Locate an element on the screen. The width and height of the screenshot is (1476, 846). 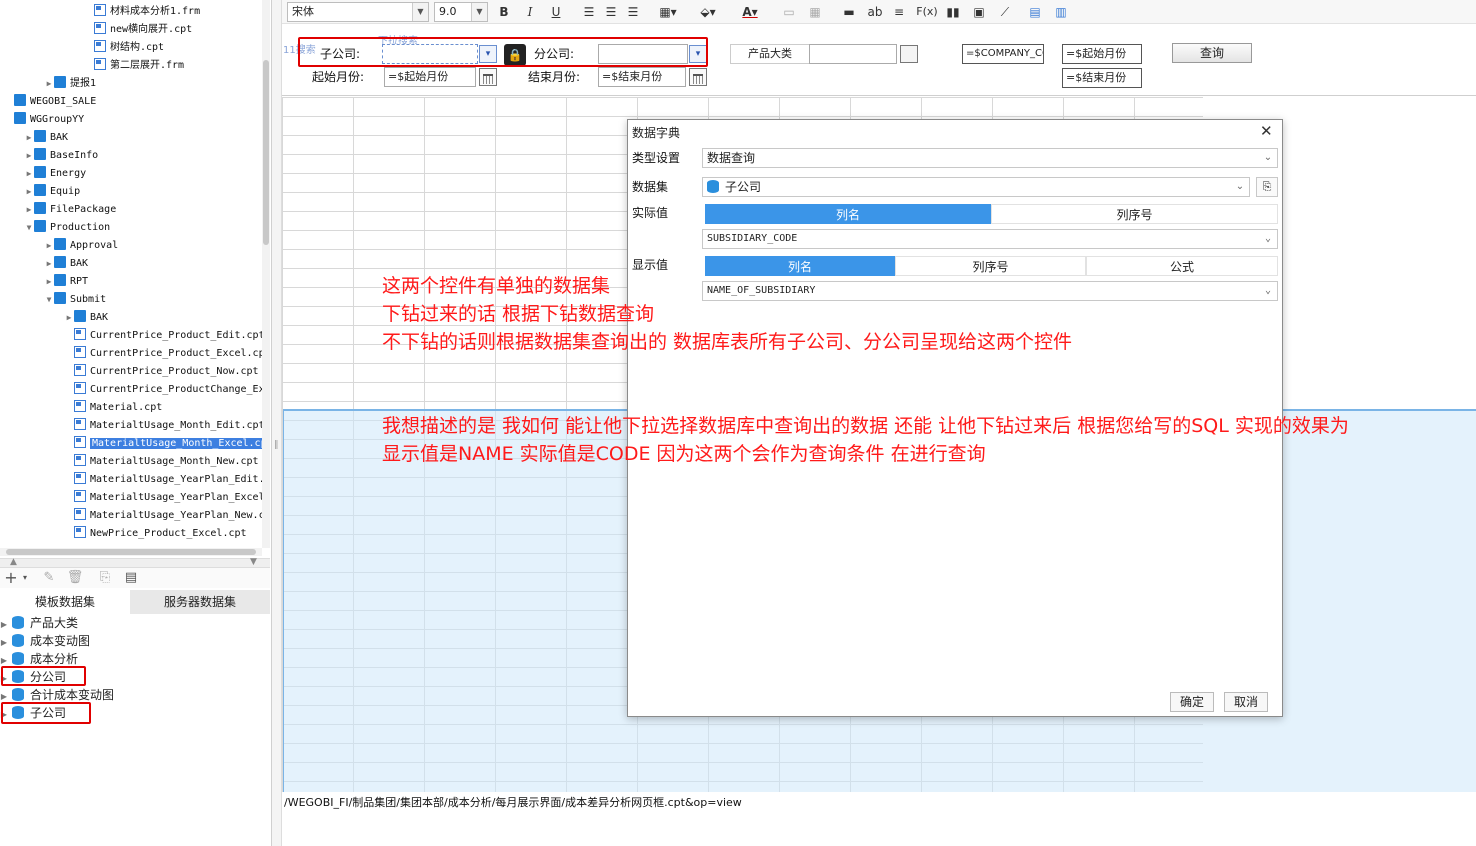
product-category-picker-icon is located at coordinates (909, 54).